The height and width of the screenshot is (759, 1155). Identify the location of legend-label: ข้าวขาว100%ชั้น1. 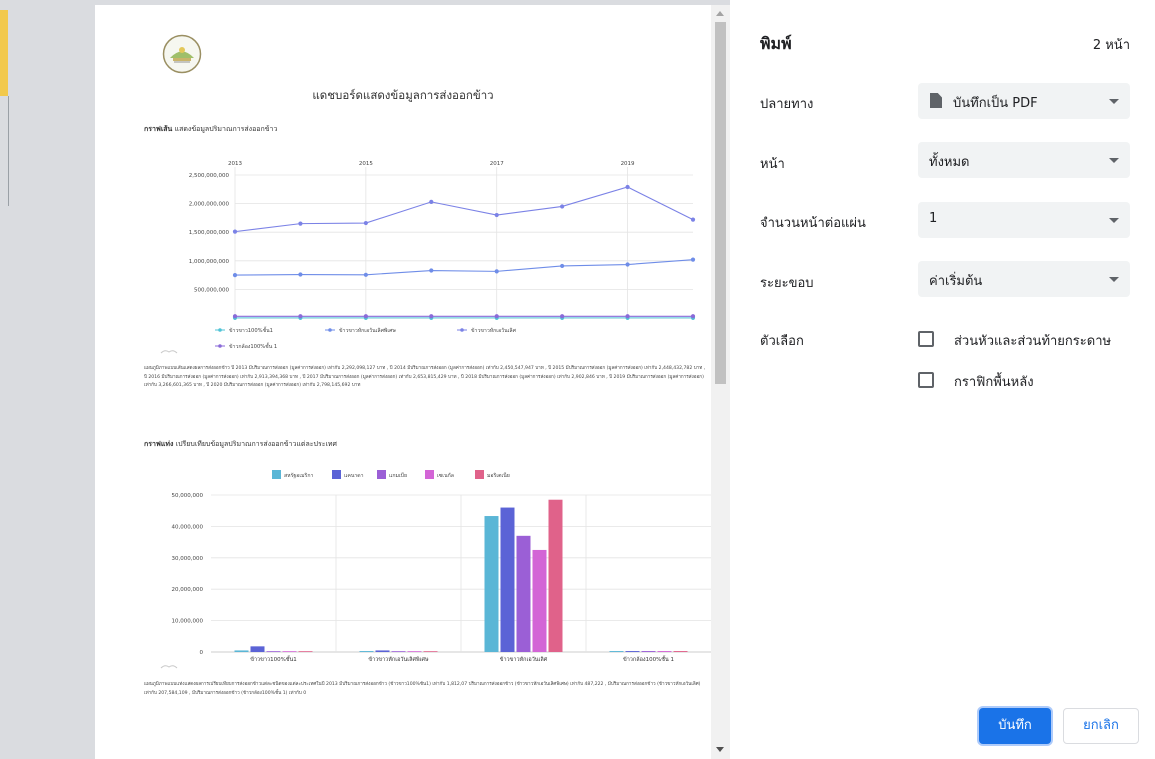
(251, 330).